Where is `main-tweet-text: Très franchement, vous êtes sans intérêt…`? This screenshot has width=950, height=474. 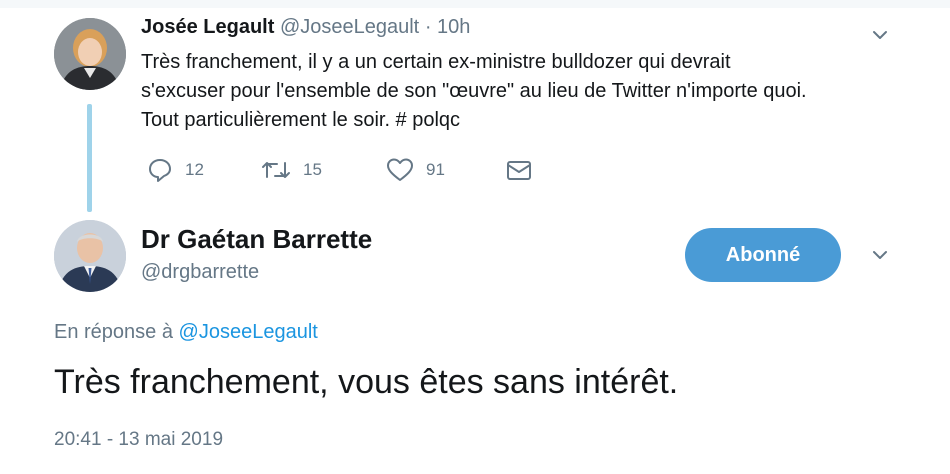
main-tweet-text: Très franchement, vous êtes sans intérêt… is located at coordinates (366, 382).